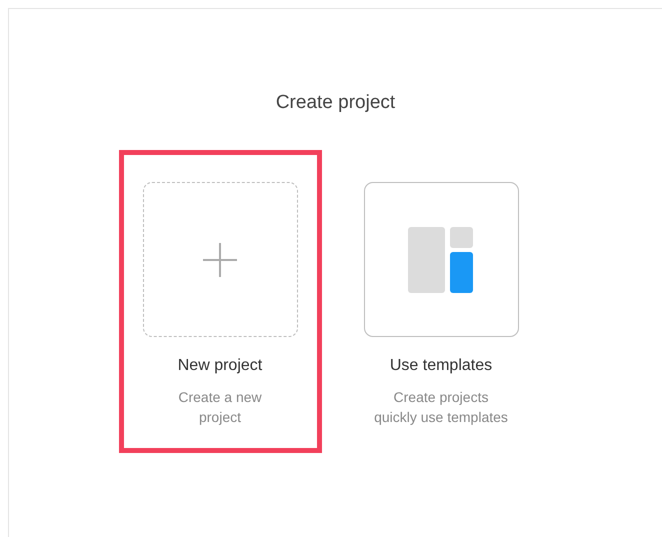 This screenshot has height=537, width=662. I want to click on option-label: Use templates, so click(441, 366).